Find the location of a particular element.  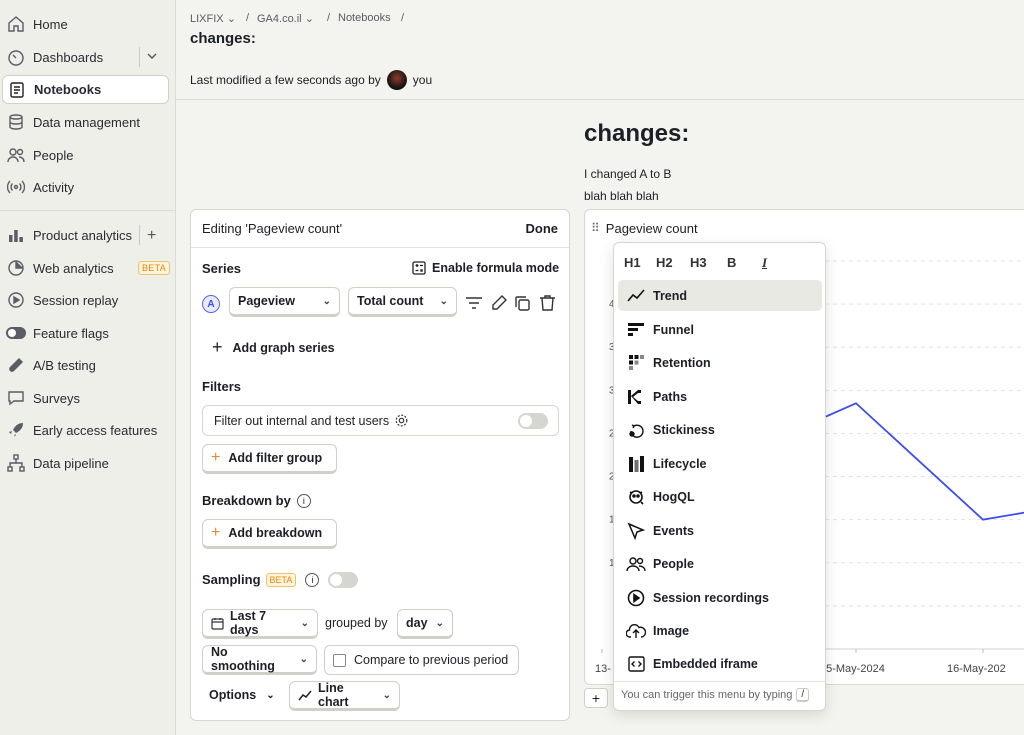

notebook-text-line: blah blah blah is located at coordinates (621, 196).